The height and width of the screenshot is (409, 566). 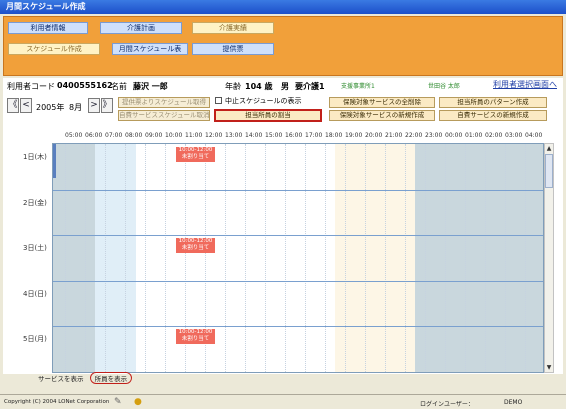 I want to click on assign-staff-button: 担当所員の割当, so click(x=268, y=115).